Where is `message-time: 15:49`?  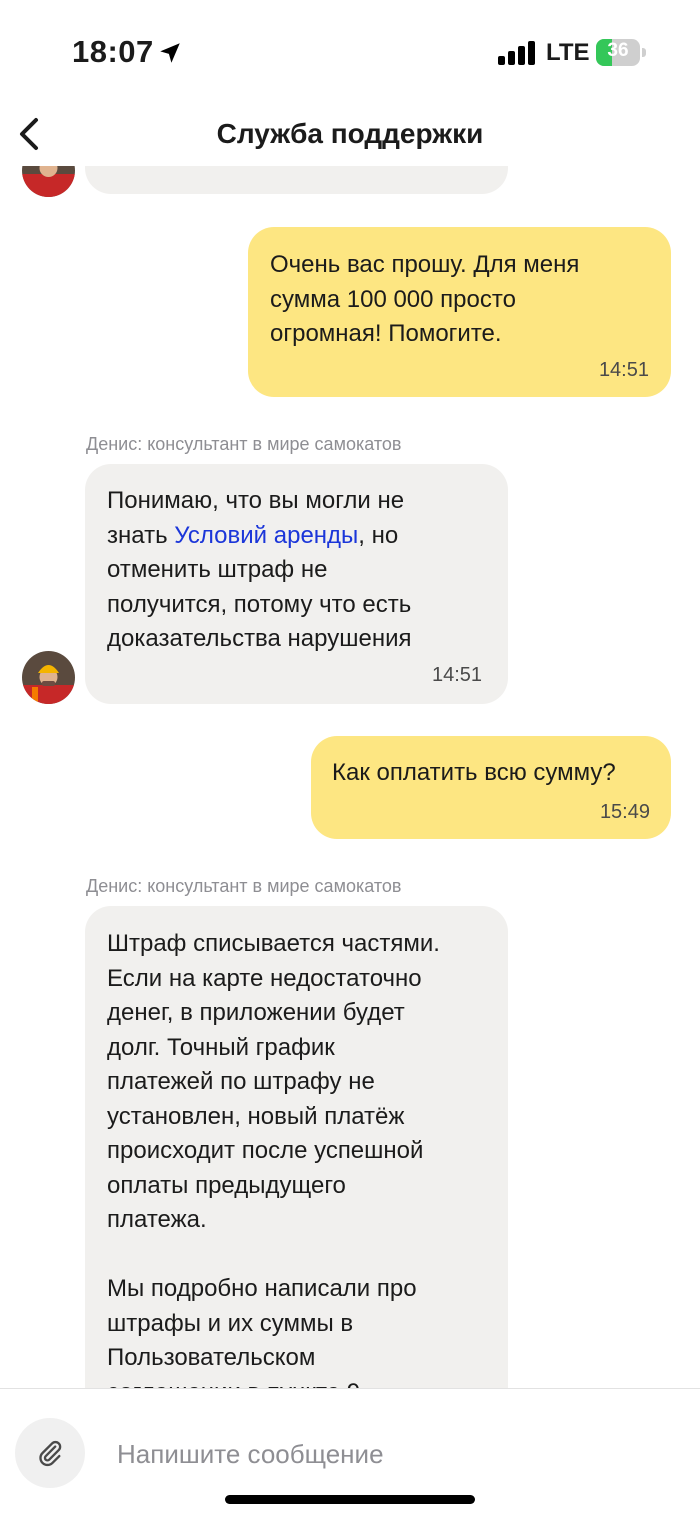
message-time: 15:49 is located at coordinates (624, 812).